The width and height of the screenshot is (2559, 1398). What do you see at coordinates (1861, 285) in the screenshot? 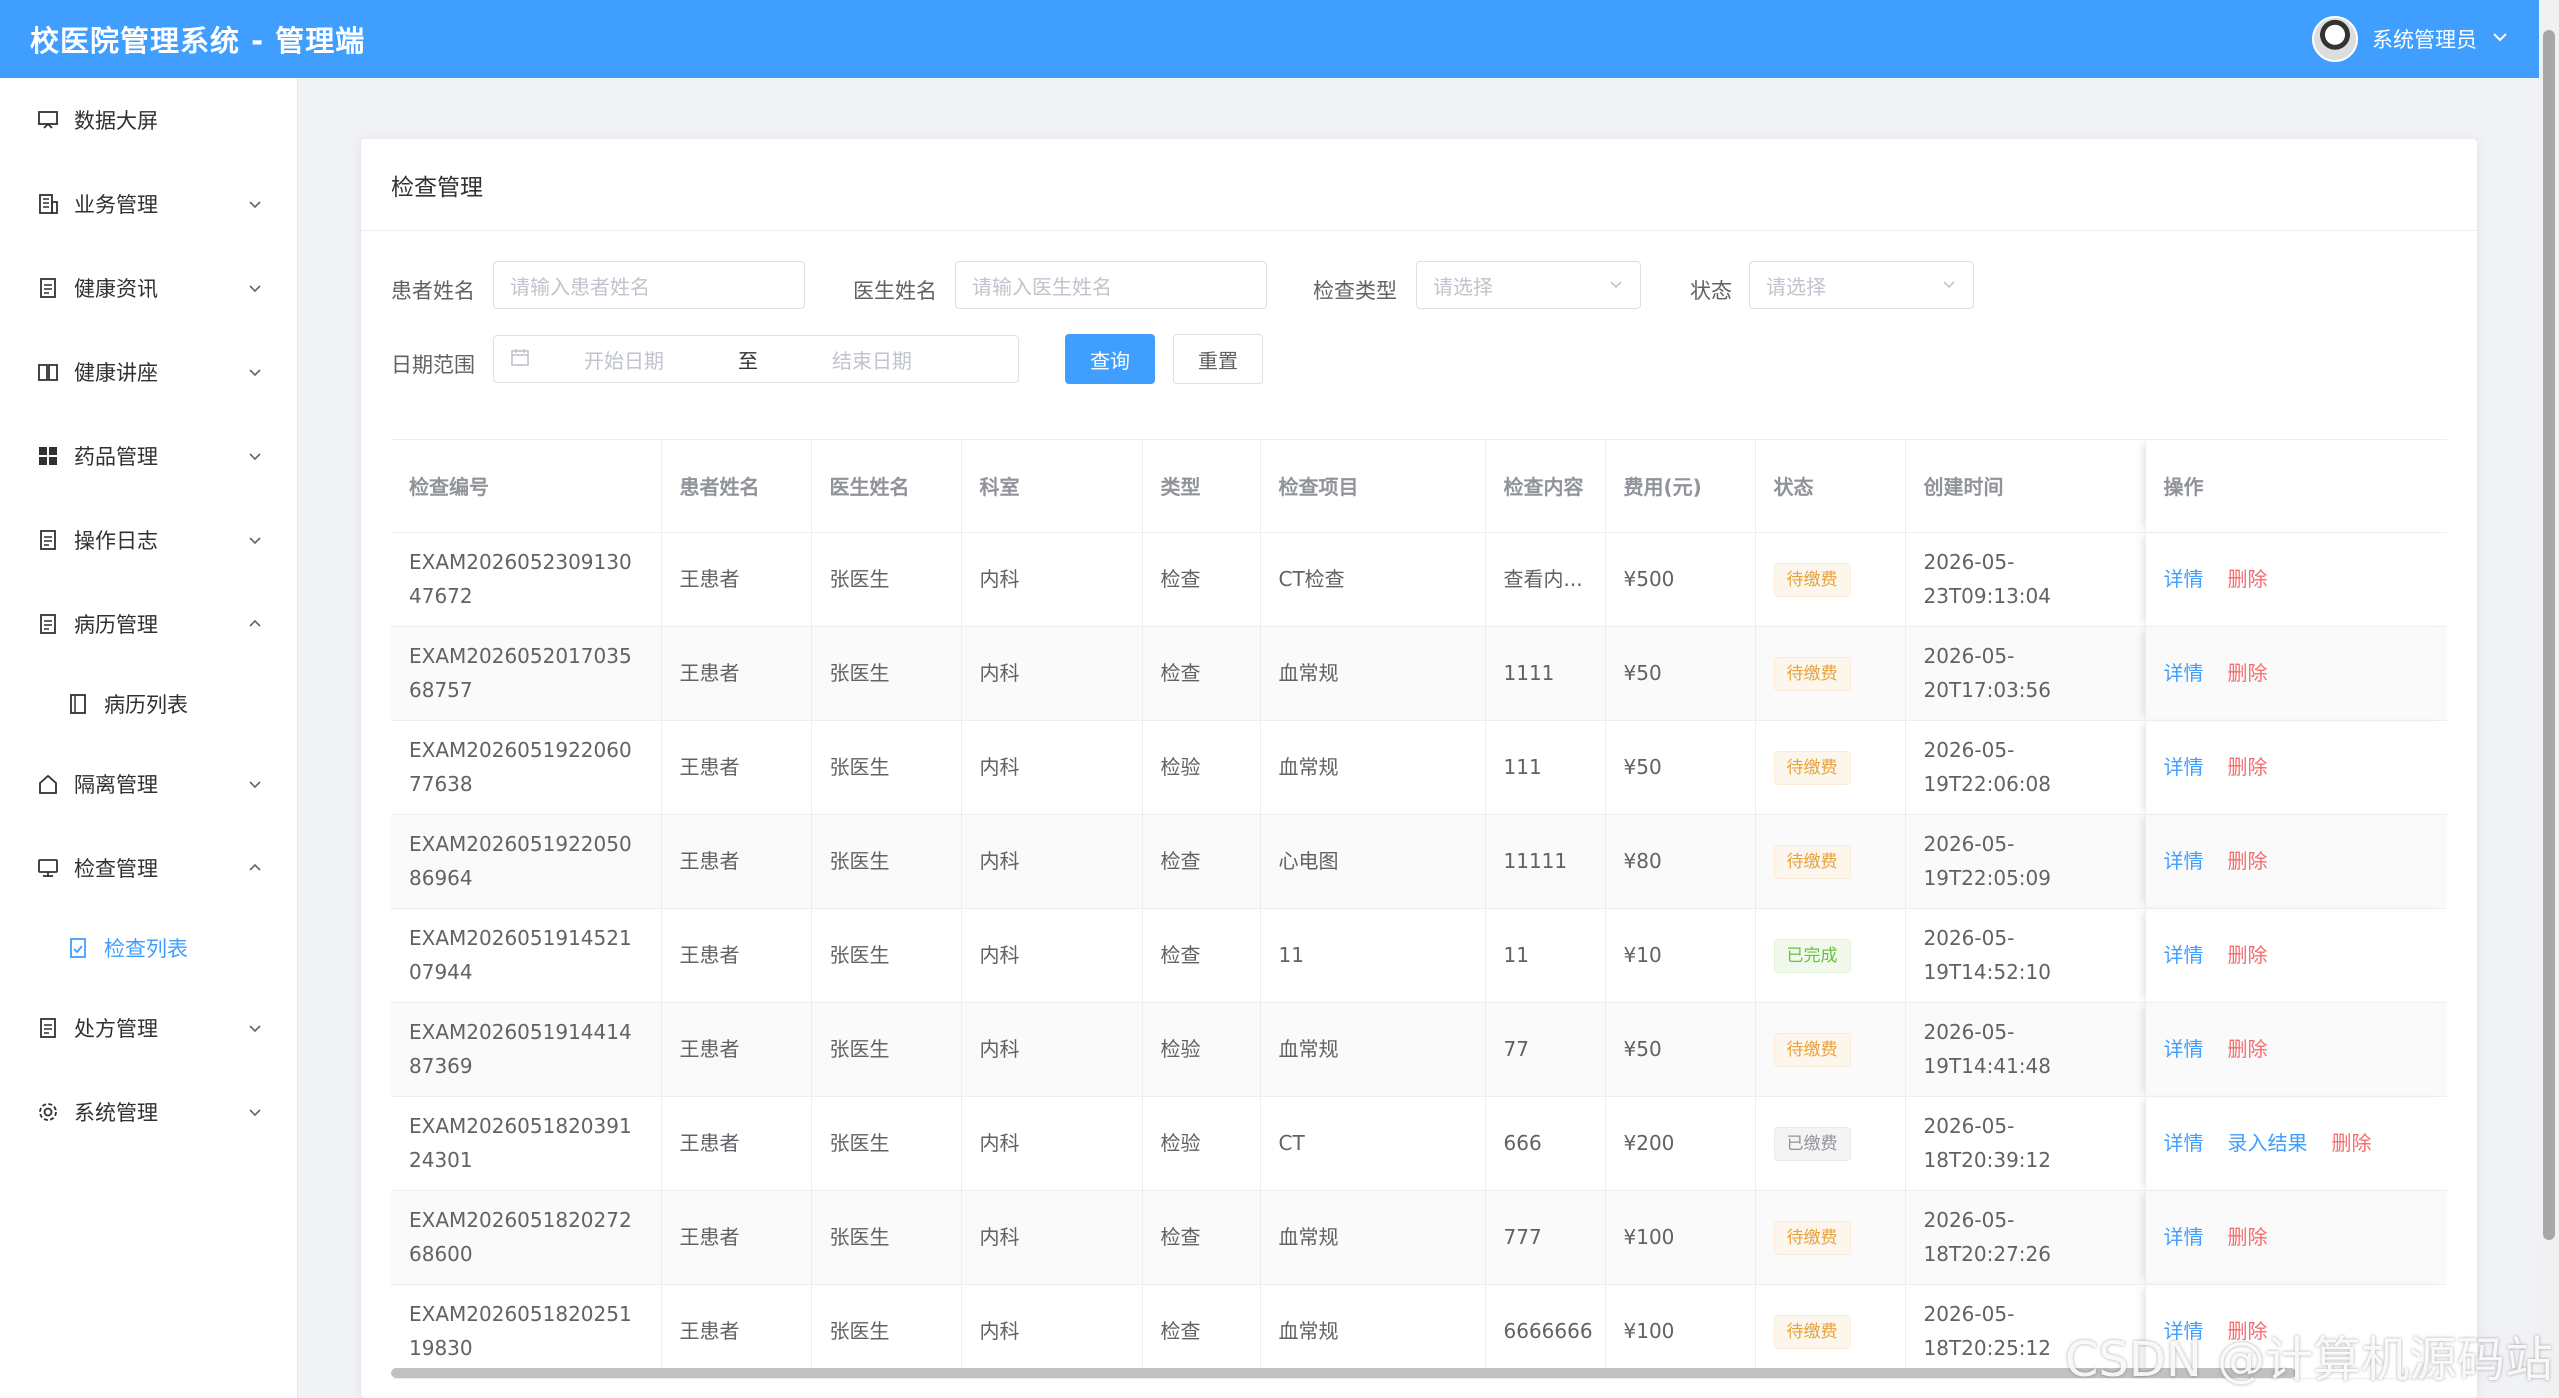
I see `status-select: 请选择` at bounding box center [1861, 285].